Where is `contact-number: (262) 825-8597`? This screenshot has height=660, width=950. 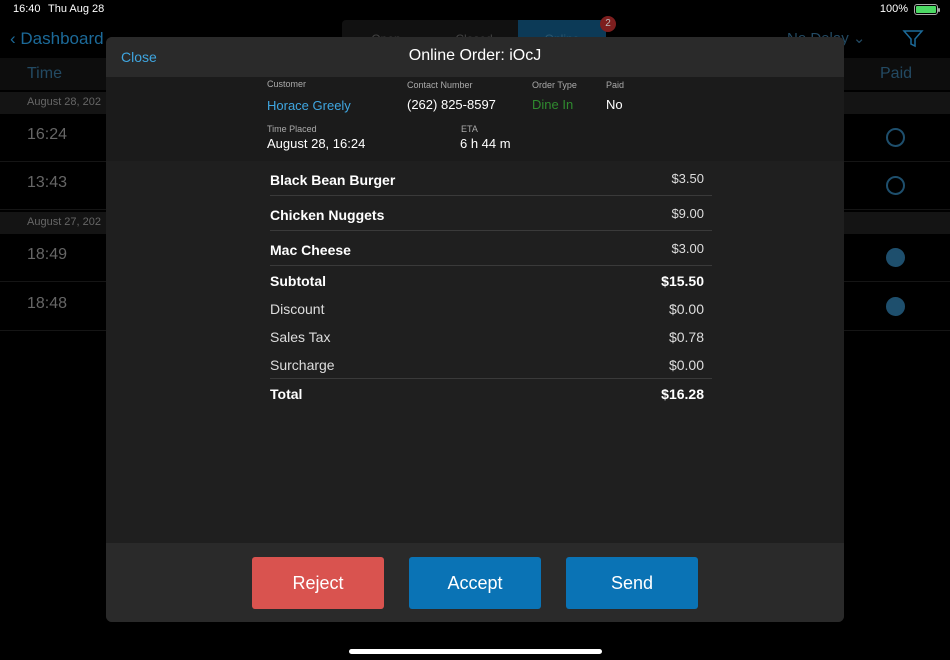
contact-number: (262) 825-8597 is located at coordinates (451, 104).